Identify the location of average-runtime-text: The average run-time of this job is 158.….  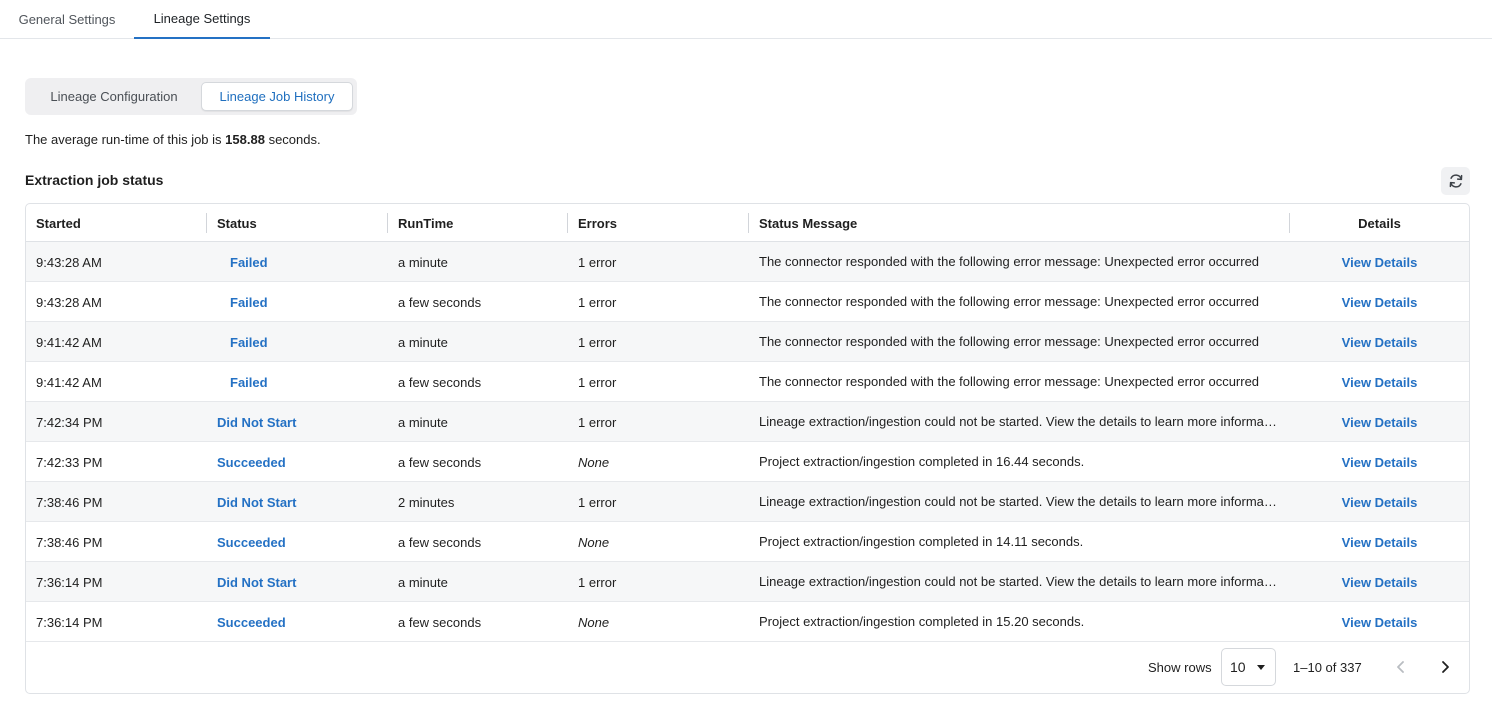
(173, 139).